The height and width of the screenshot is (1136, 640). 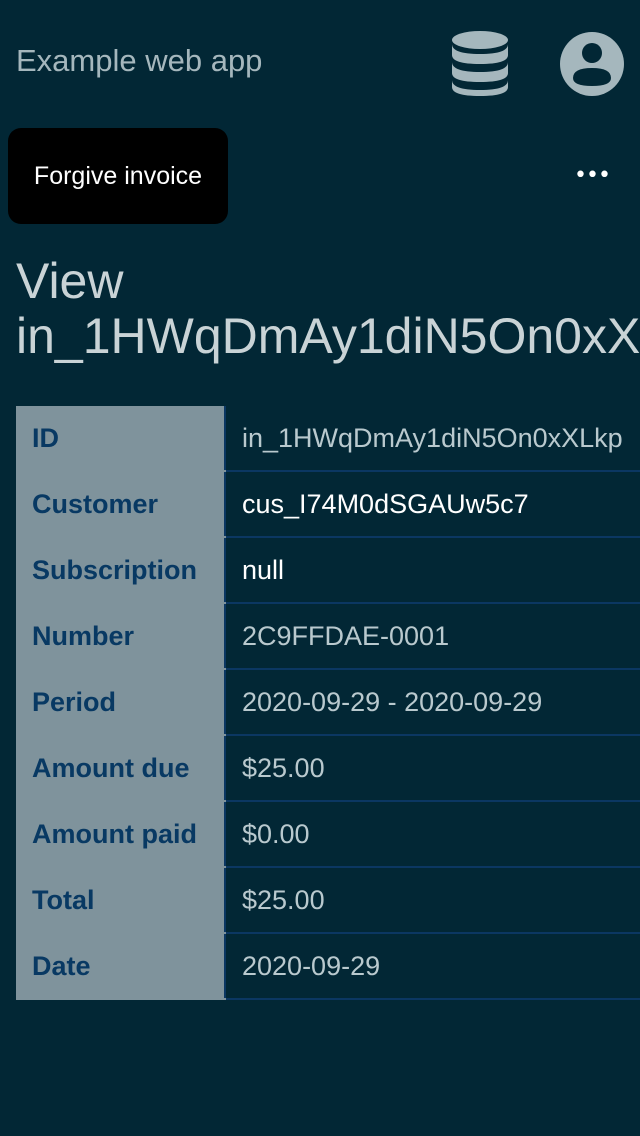 I want to click on row-label-number: Number, so click(x=121, y=636).